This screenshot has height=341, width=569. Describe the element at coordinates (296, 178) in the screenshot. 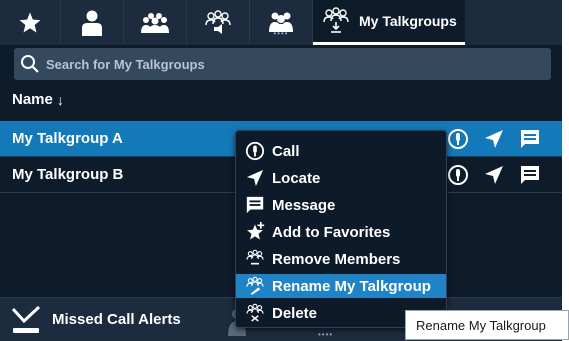

I see `menu-item-label: Locate` at that location.